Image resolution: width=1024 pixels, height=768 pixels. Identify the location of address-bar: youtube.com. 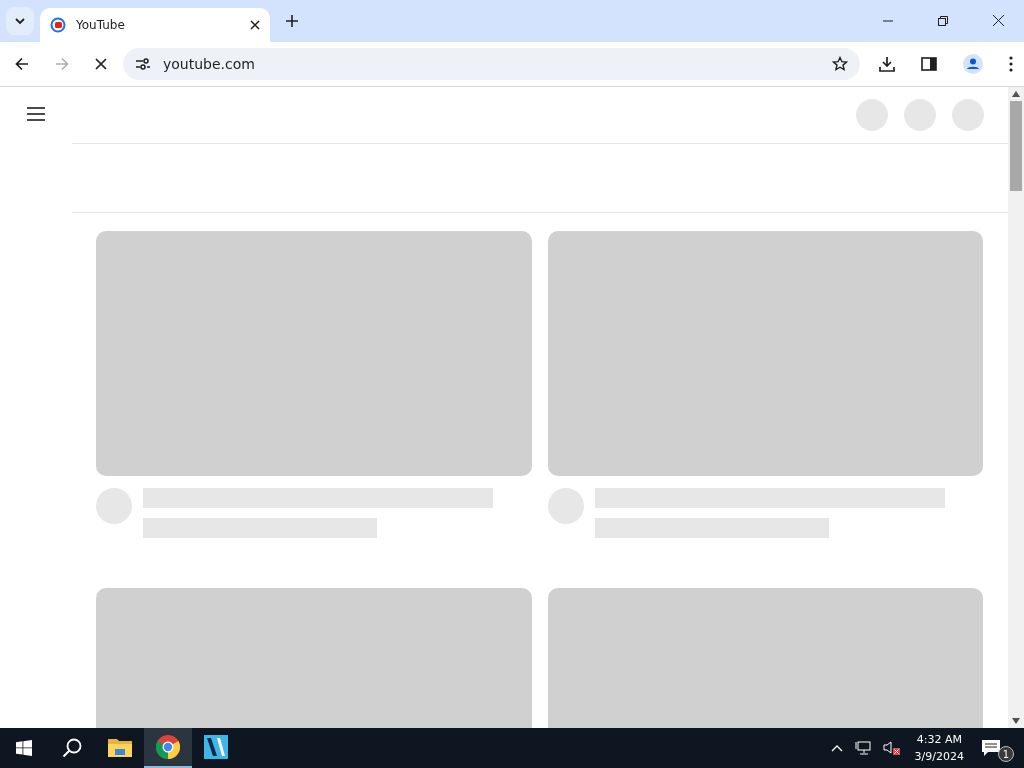
(491, 64).